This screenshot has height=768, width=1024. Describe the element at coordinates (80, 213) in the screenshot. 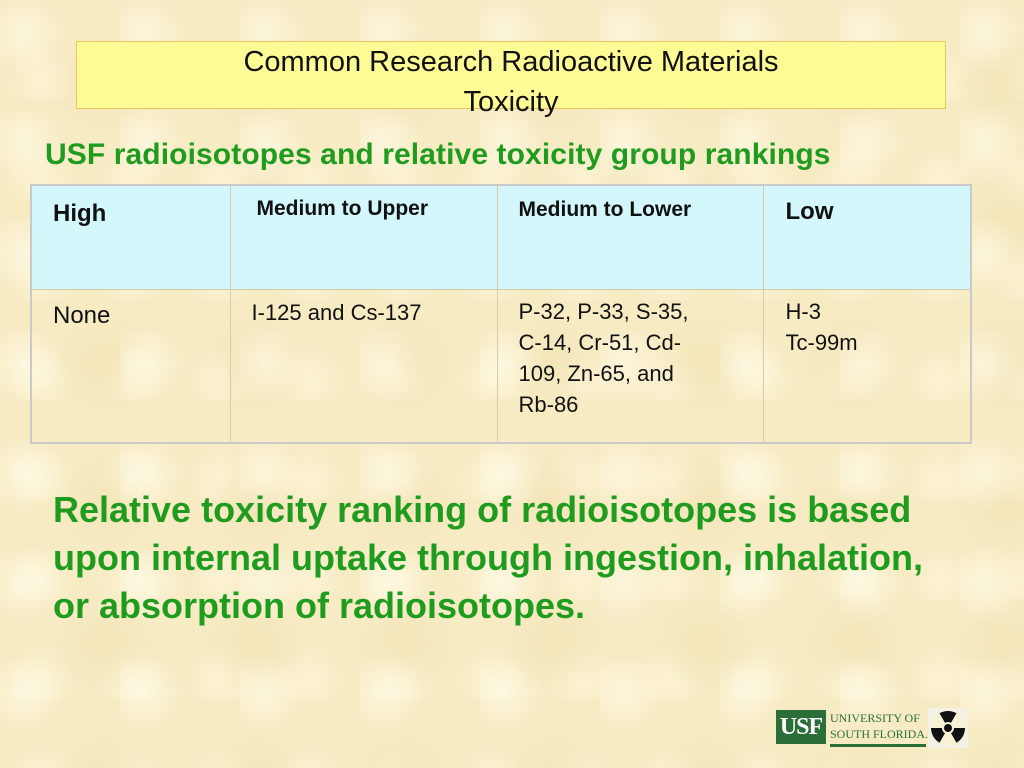

I see `header-high: High` at that location.